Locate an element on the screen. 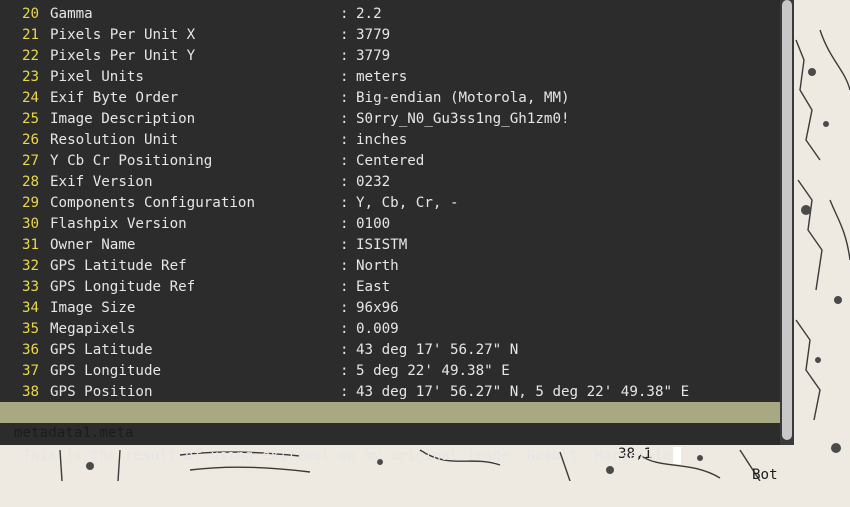 The width and height of the screenshot is (850, 507). editor-line: 29 Components Configuration: Y, Cb, Cr, - is located at coordinates (390, 203).